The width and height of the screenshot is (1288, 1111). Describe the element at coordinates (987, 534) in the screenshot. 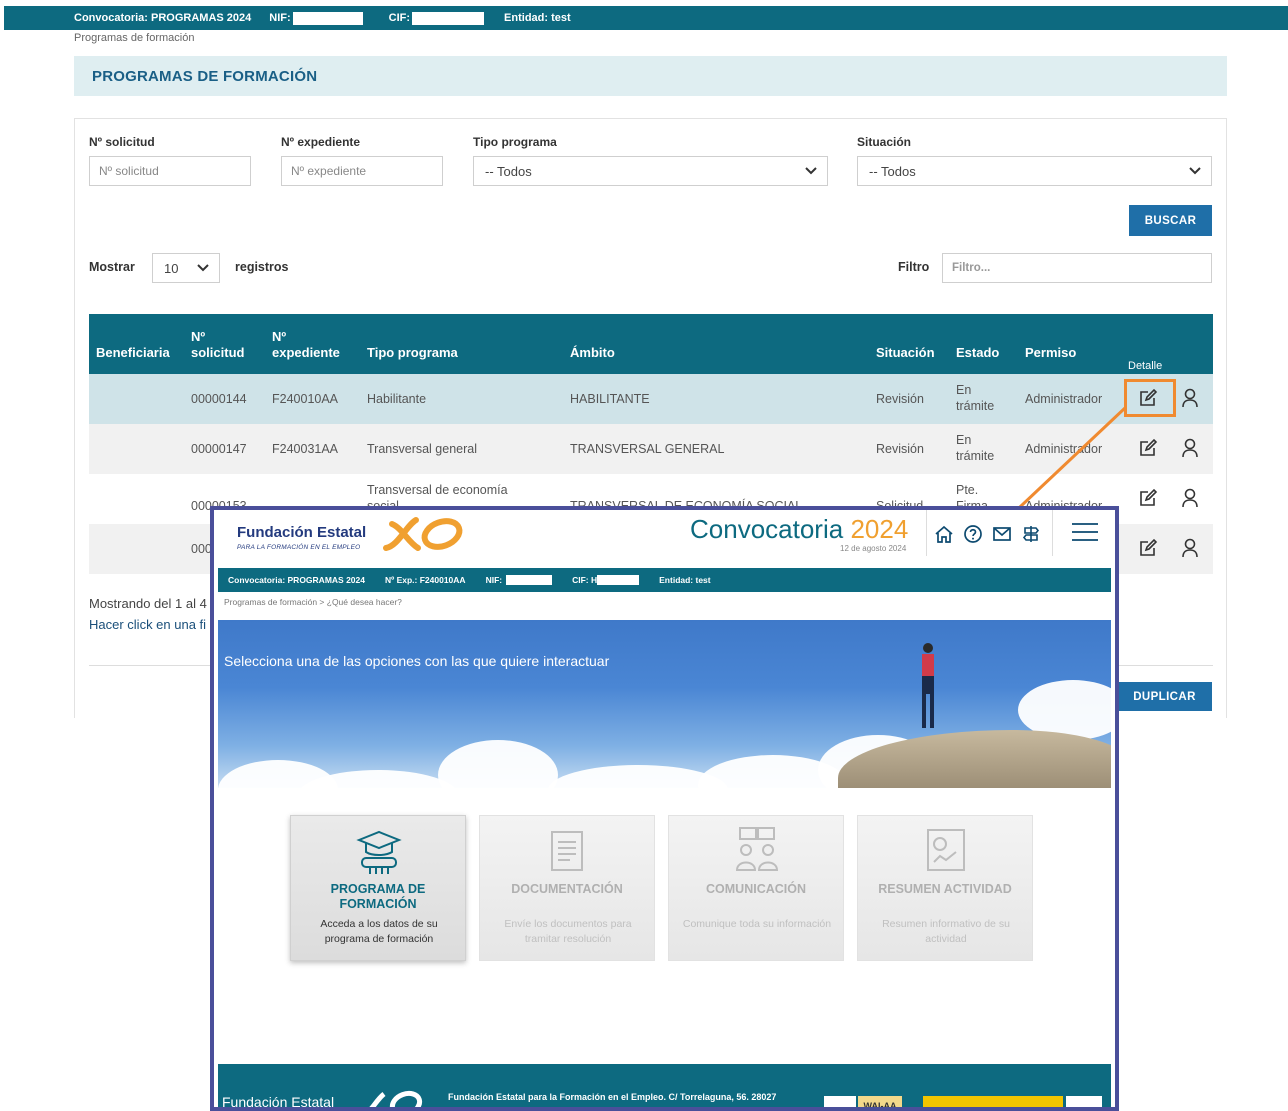

I see `header-icons` at that location.